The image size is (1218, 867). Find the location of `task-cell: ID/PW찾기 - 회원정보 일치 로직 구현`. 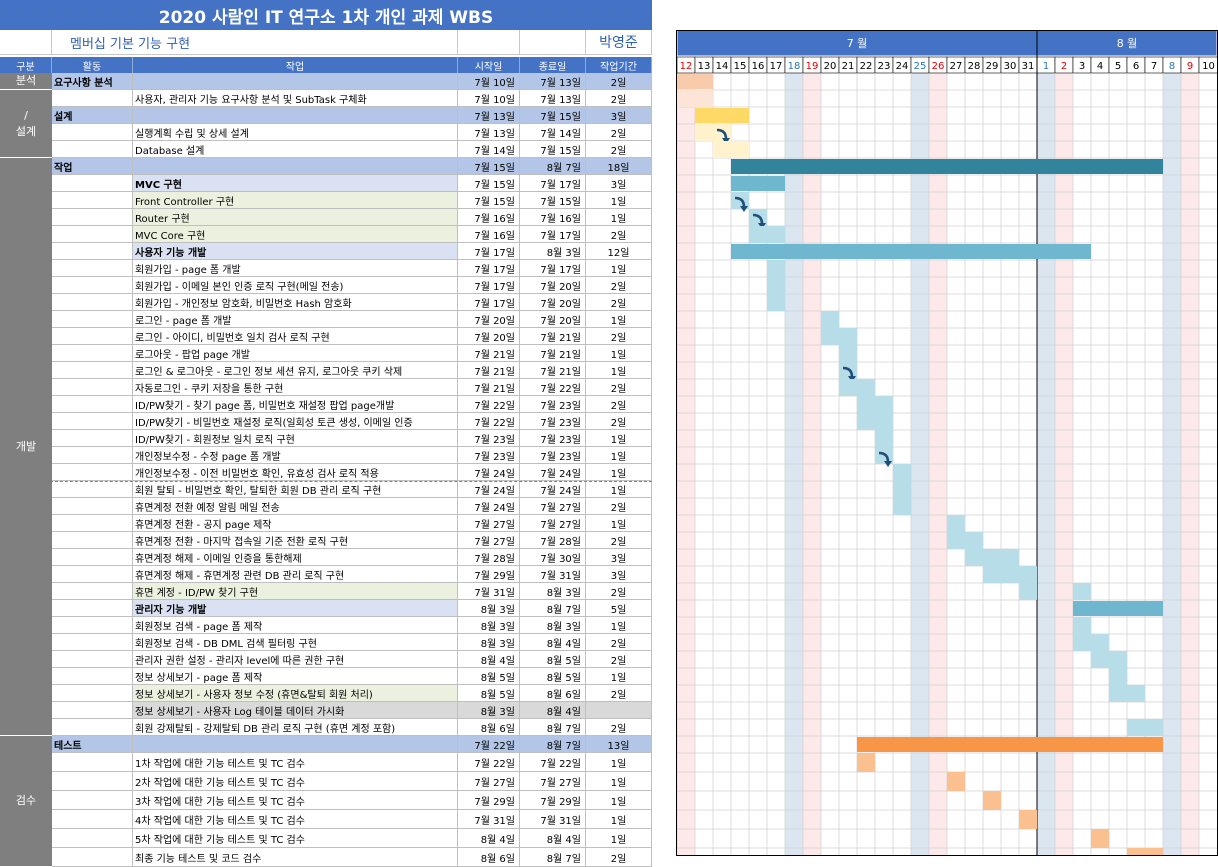

task-cell: ID/PW찾기 - 회원정보 일치 로직 구현 is located at coordinates (295, 438).